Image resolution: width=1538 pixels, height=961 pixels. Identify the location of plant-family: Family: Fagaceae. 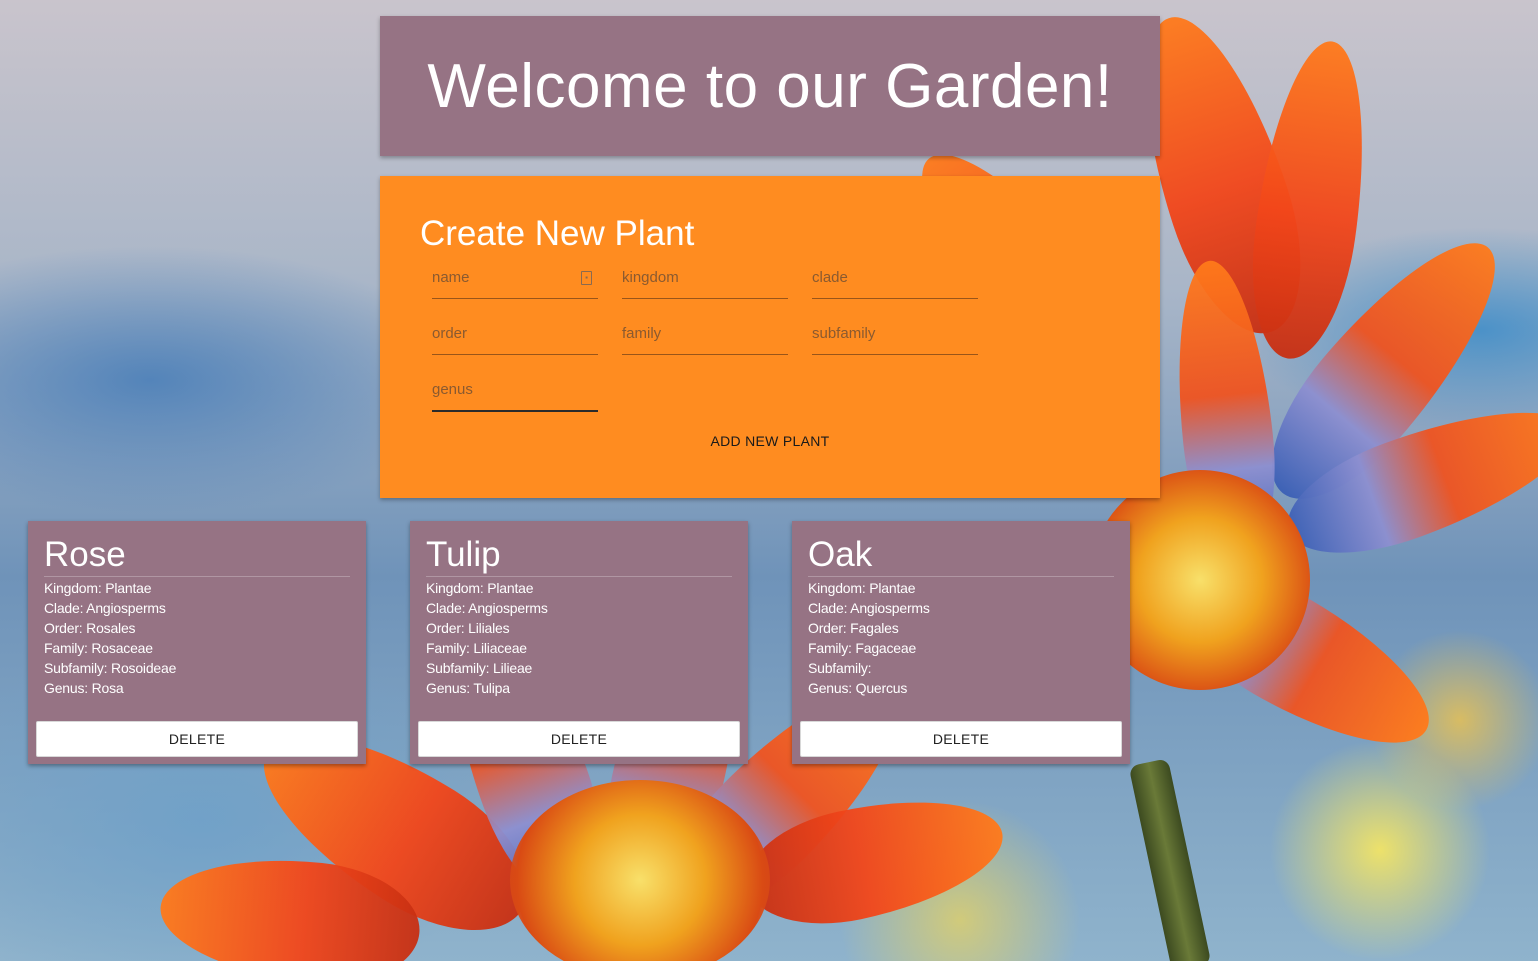
(862, 648).